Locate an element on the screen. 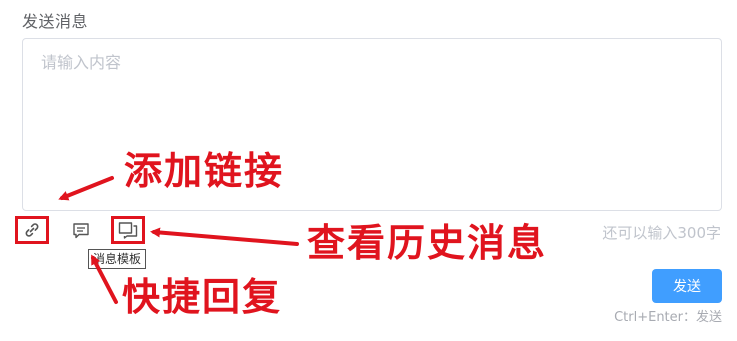  annotation-arrows is located at coordinates (178, 240).